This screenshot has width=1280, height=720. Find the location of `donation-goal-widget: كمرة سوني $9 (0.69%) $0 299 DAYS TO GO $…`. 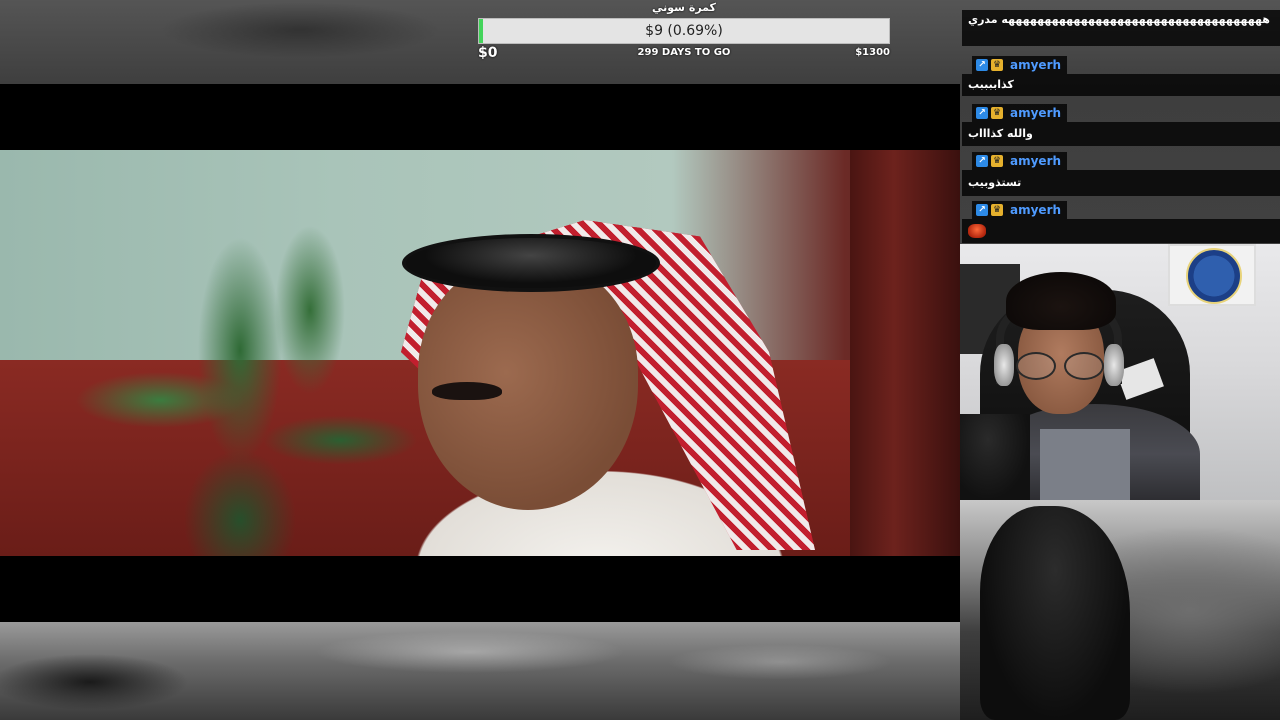

donation-goal-widget: كمرة سوني $9 (0.69%) $0 299 DAYS TO GO $… is located at coordinates (684, 31).